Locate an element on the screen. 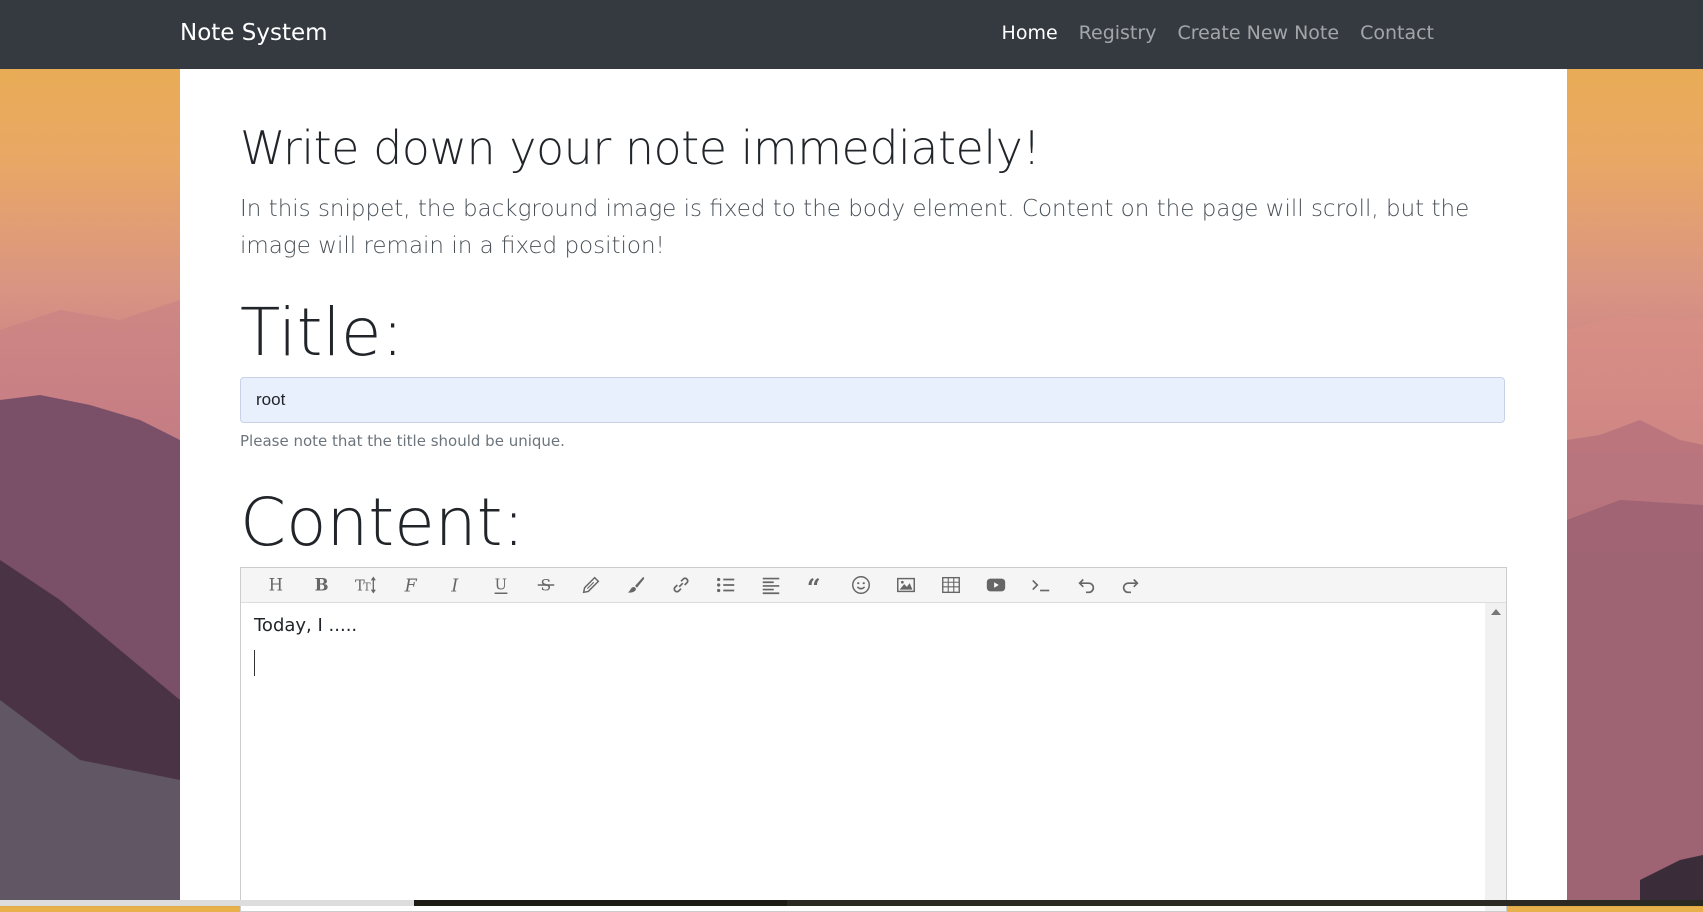 The height and width of the screenshot is (912, 1703). strikethrough-icon: S is located at coordinates (545, 585).